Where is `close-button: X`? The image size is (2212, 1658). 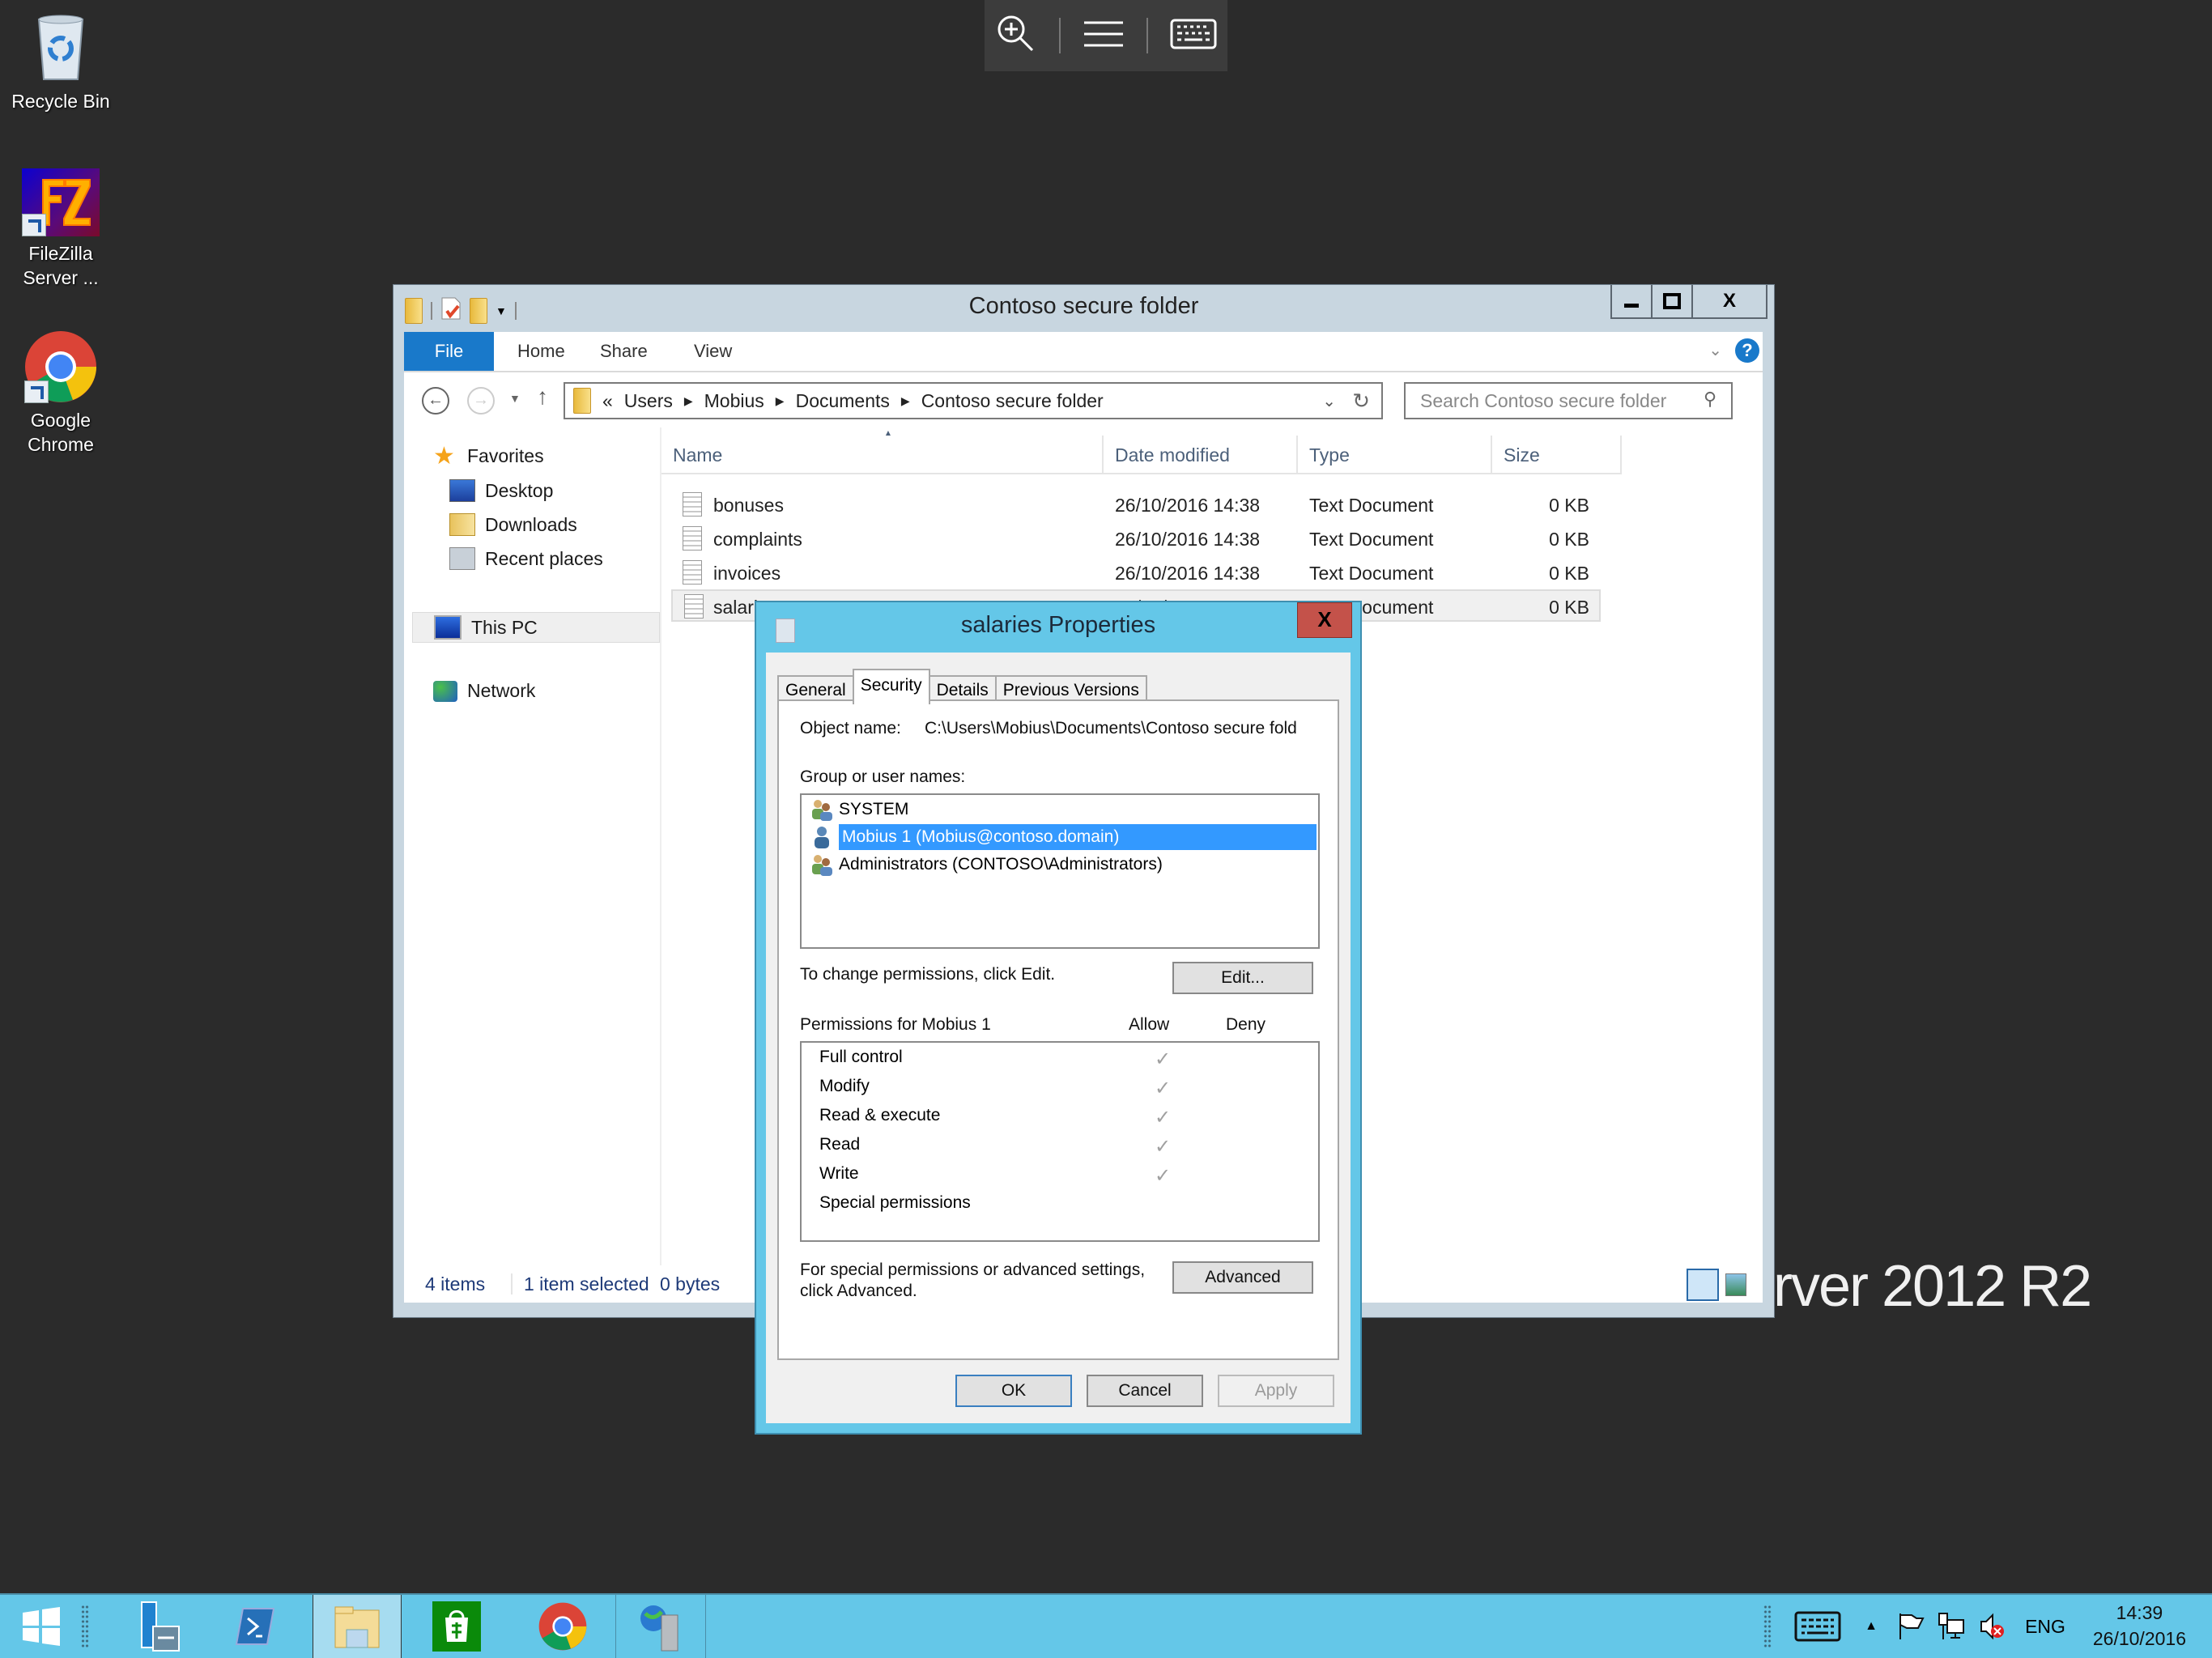
close-button: X is located at coordinates (1729, 301).